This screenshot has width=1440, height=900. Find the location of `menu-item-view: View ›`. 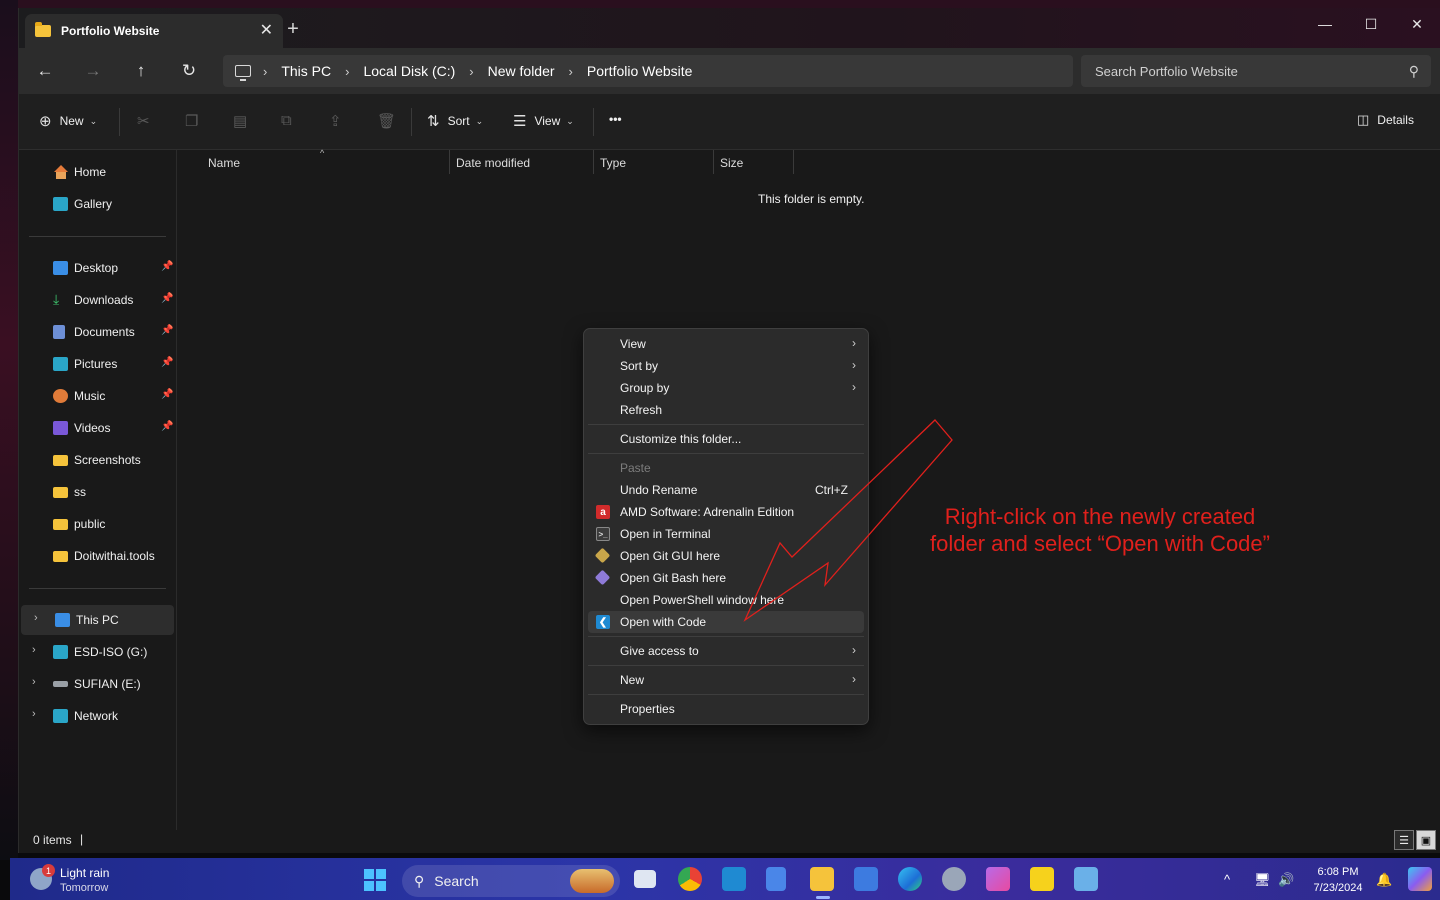

menu-item-view: View › is located at coordinates (726, 344).